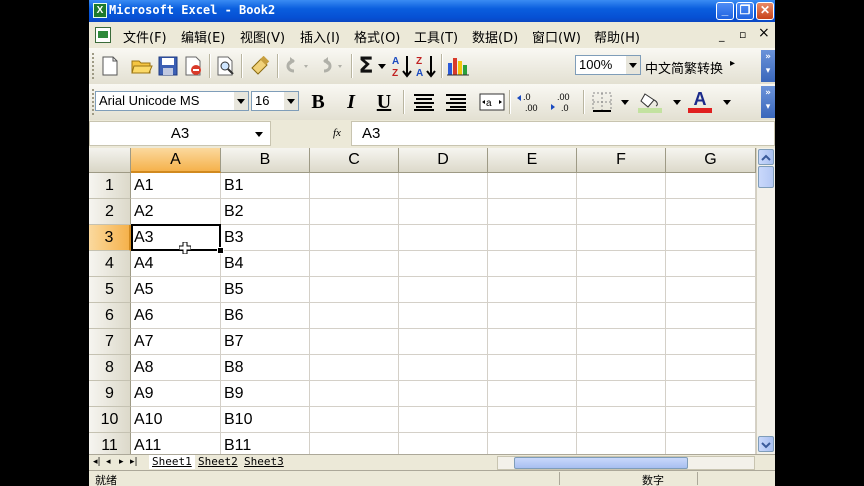  What do you see at coordinates (492, 102) in the screenshot?
I see `merge-center-icon: a` at bounding box center [492, 102].